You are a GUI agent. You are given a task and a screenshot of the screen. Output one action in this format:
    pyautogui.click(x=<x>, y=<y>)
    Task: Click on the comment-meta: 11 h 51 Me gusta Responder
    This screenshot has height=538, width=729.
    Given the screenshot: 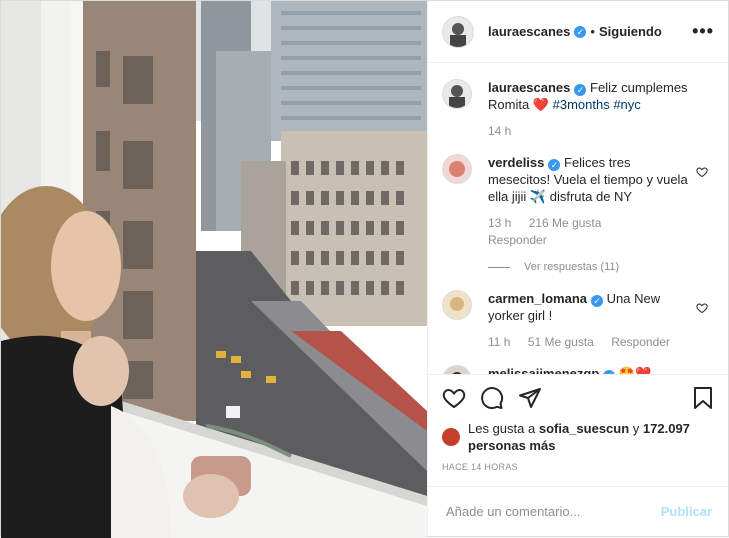 What is the action you would take?
    pyautogui.click(x=588, y=342)
    